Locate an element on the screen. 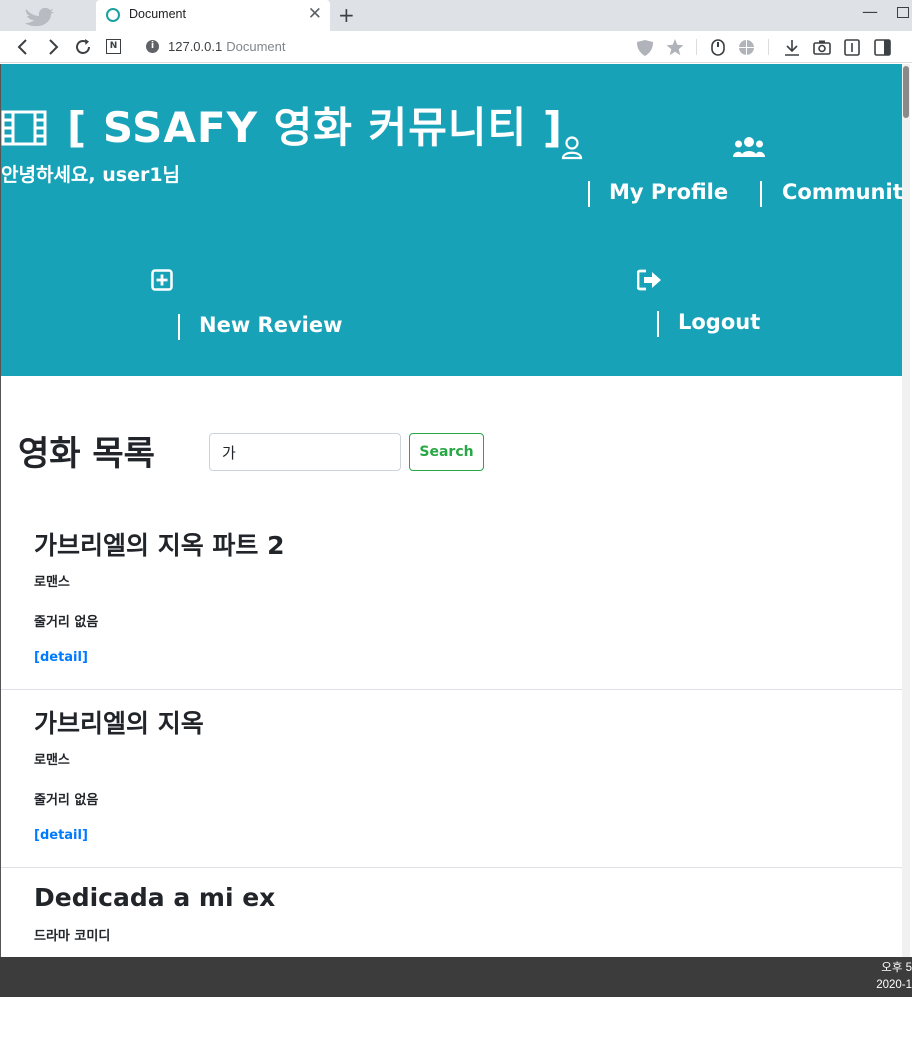 Image resolution: width=912 pixels, height=1040 pixels. mouse-icon is located at coordinates (718, 47).